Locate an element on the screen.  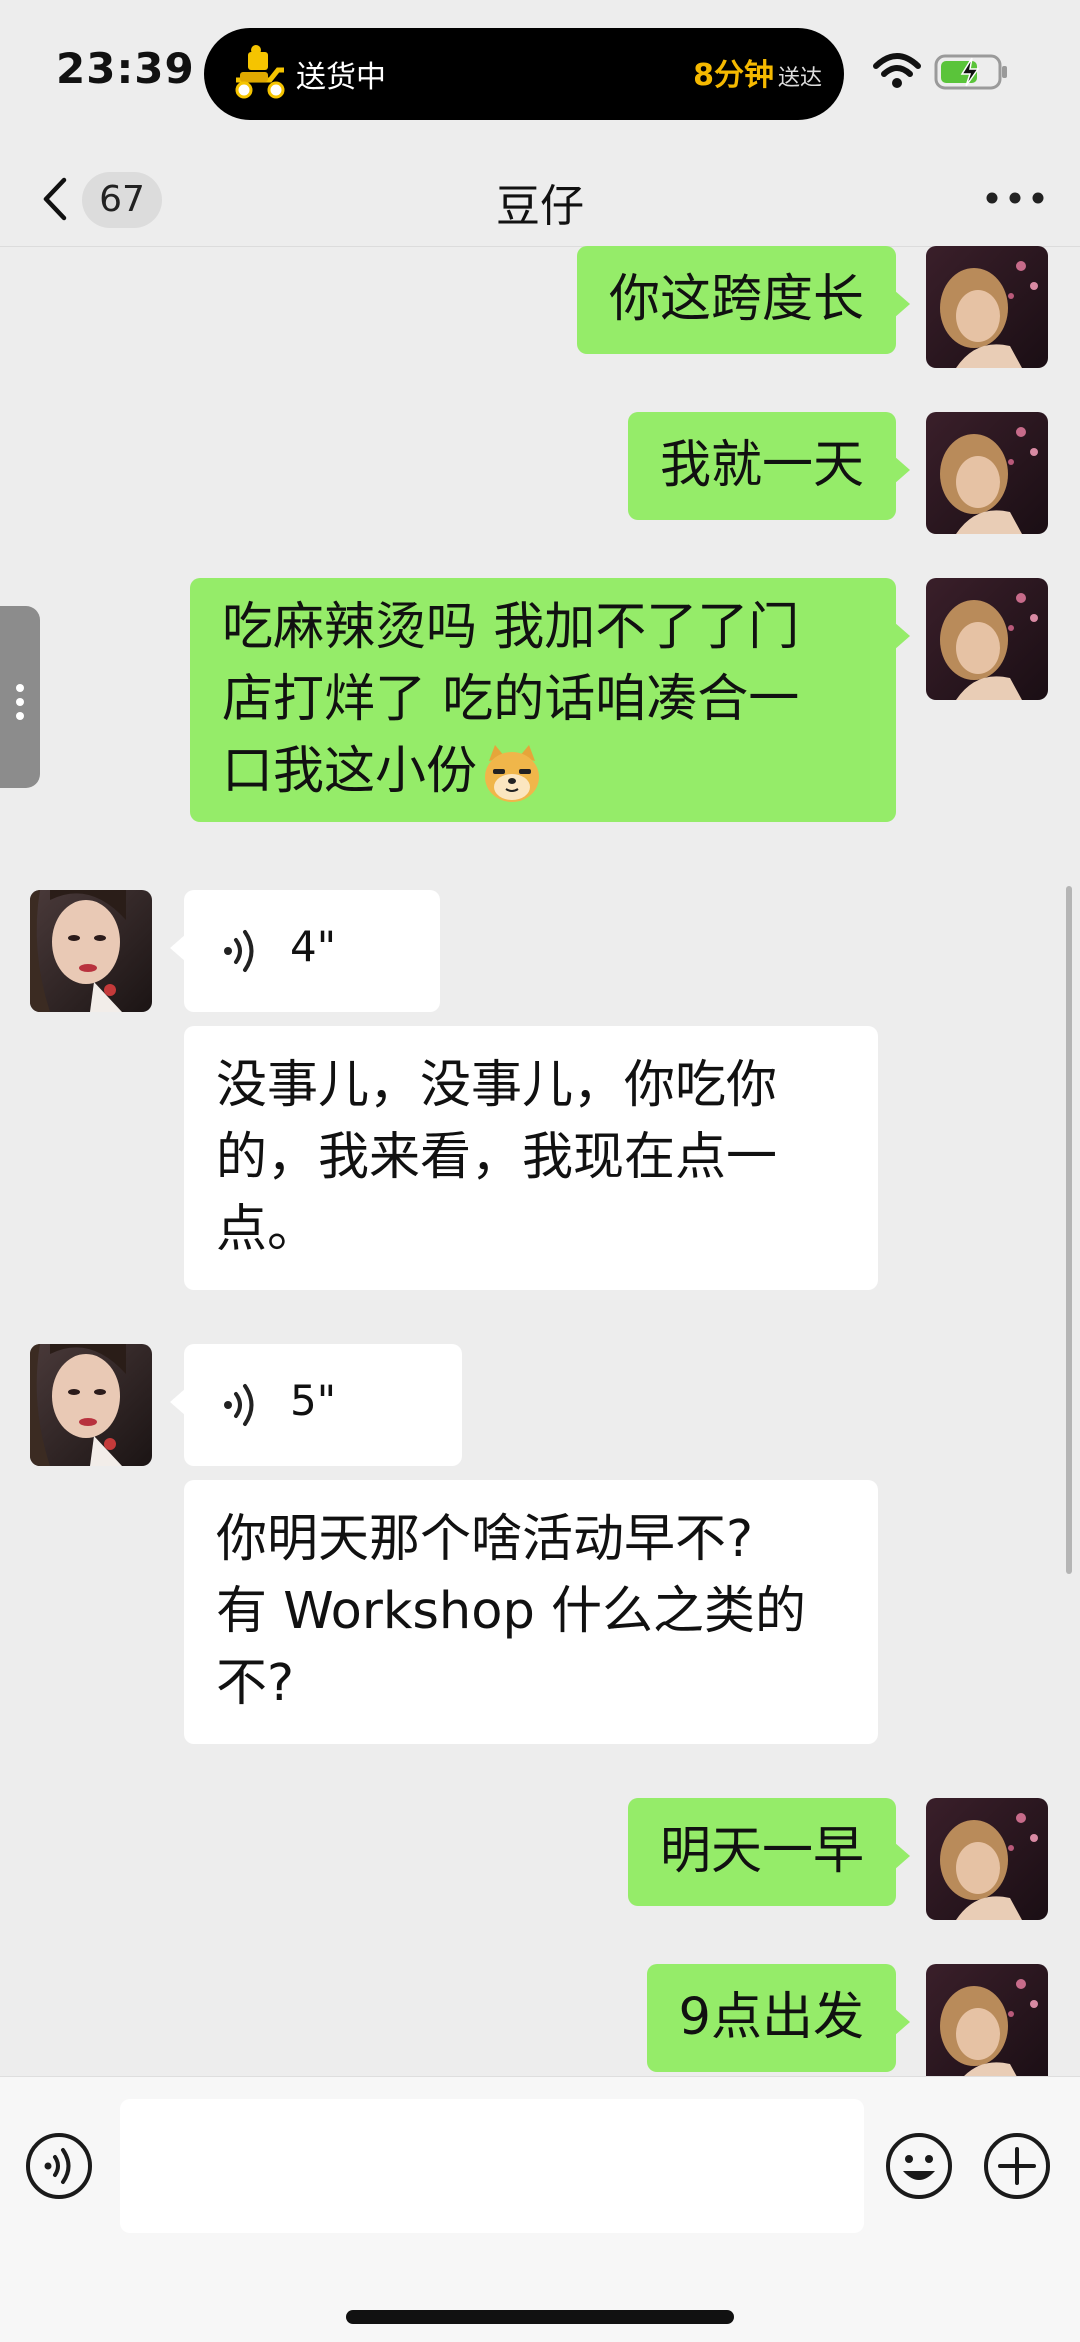
message-input is located at coordinates (492, 2166).